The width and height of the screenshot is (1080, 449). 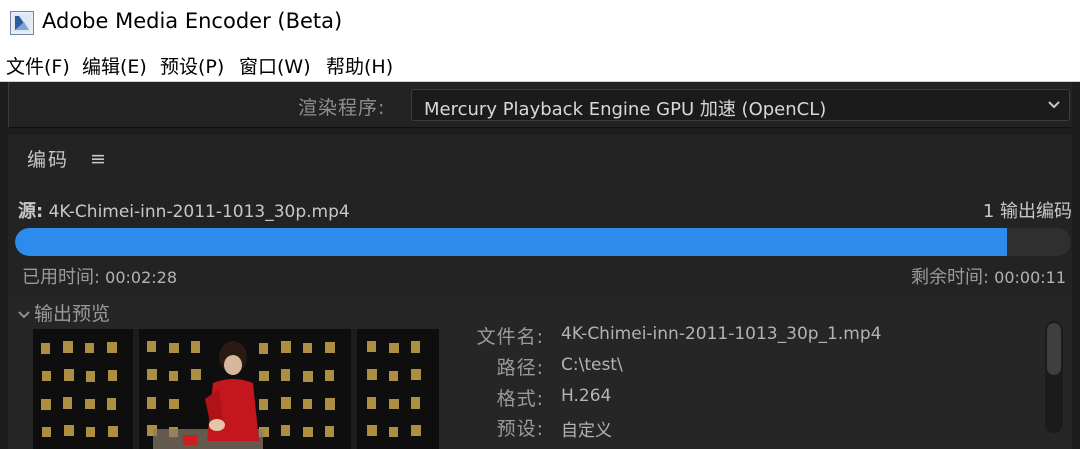 I want to click on hamburger-menu-icon: ≡, so click(x=98, y=159).